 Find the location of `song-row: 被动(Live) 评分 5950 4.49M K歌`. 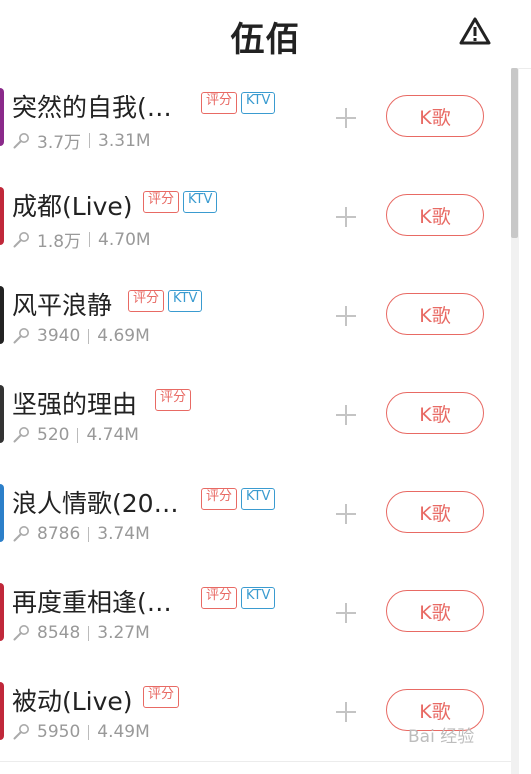

song-row: 被动(Live) 评分 5950 4.49M K歌 is located at coordinates (255, 712).